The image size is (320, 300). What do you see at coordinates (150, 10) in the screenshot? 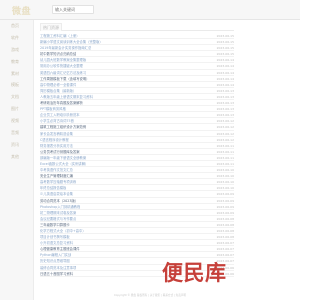
I see `top-header: 微盘` at bounding box center [150, 10].